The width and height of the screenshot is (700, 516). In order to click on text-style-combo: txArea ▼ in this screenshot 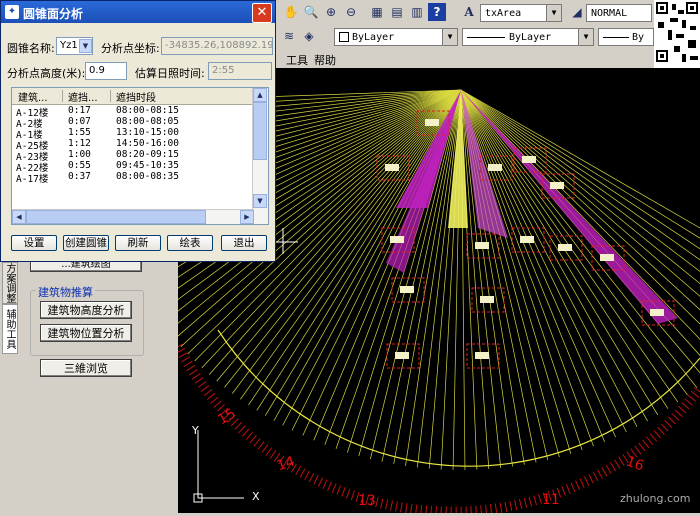, I will do `click(521, 13)`.